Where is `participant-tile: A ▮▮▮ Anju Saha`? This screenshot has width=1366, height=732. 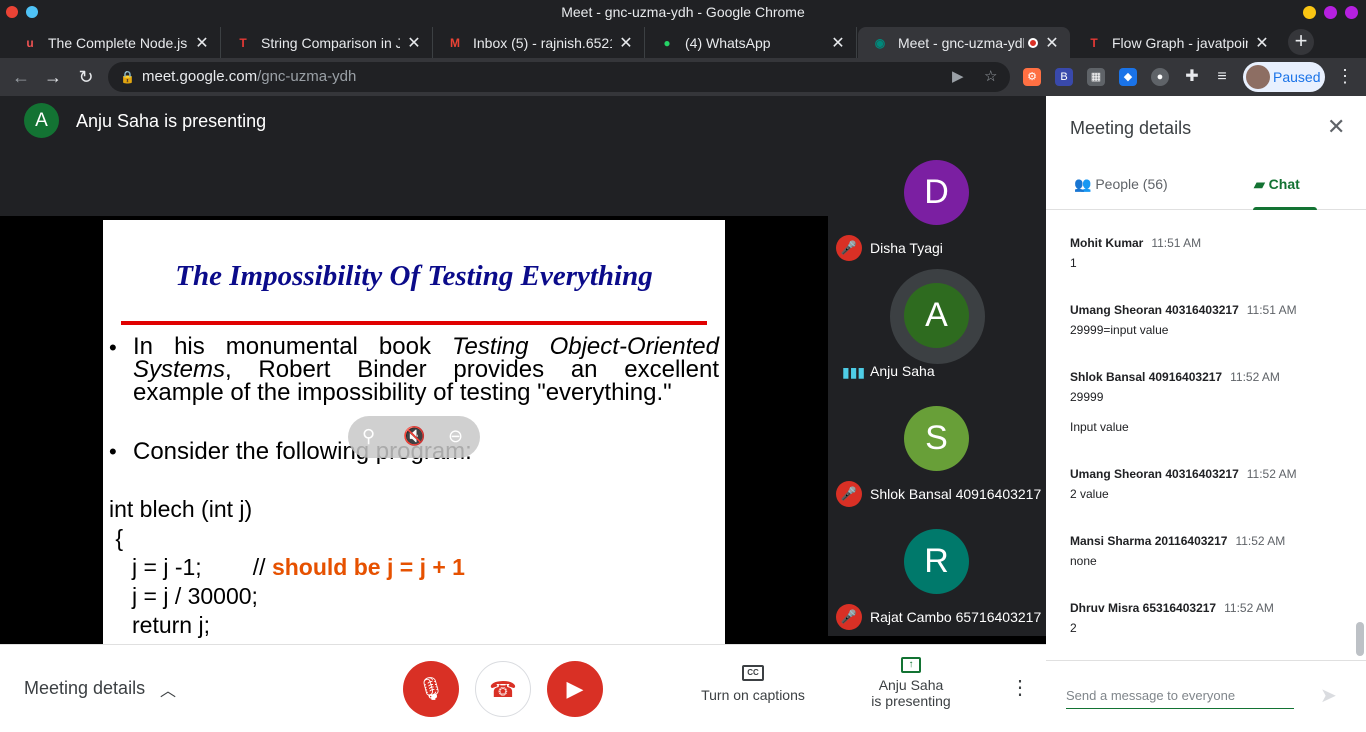
participant-tile: A ▮▮▮ Anju Saha is located at coordinates (937, 328).